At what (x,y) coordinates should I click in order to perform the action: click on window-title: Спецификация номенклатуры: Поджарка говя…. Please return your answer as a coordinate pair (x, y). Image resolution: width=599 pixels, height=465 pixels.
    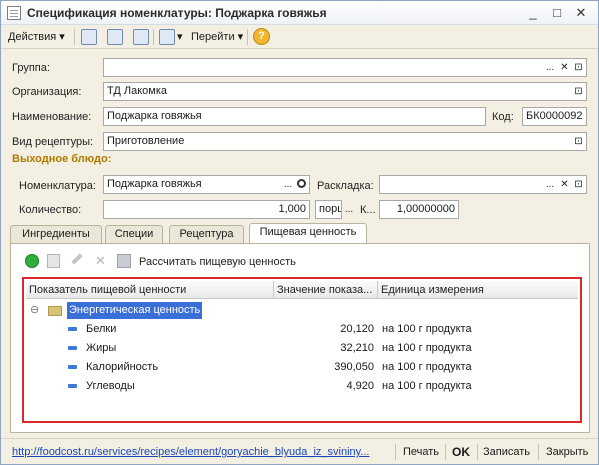
    Looking at the image, I should click on (177, 13).